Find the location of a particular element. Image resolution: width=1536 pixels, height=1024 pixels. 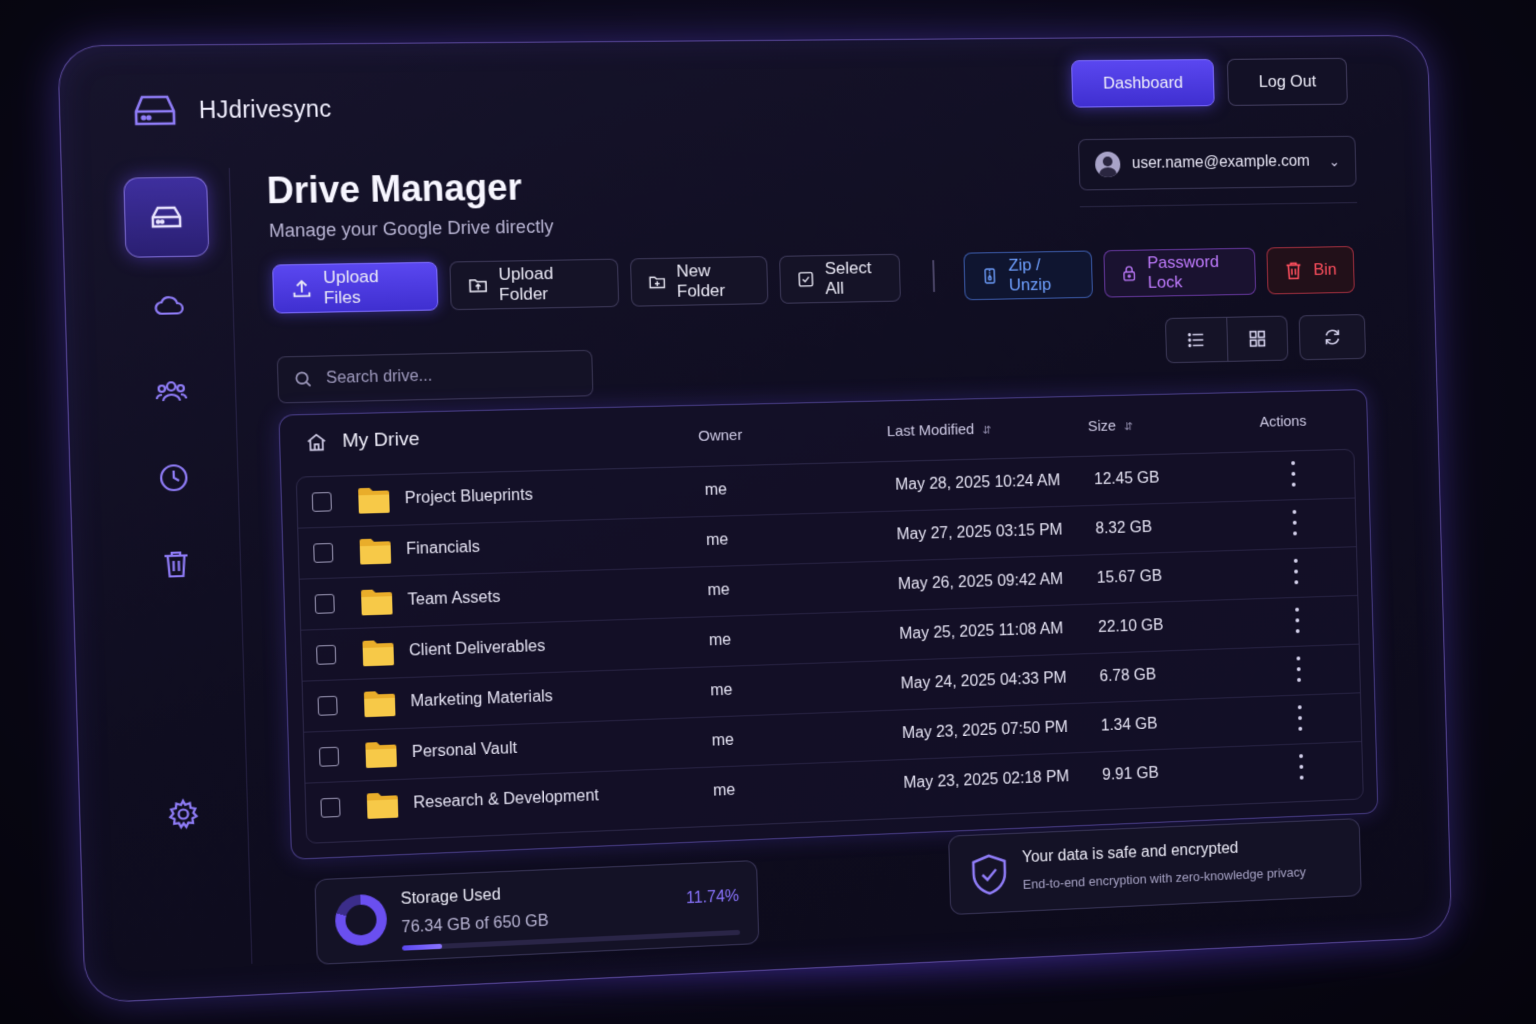

list-view-button is located at coordinates (1196, 340).